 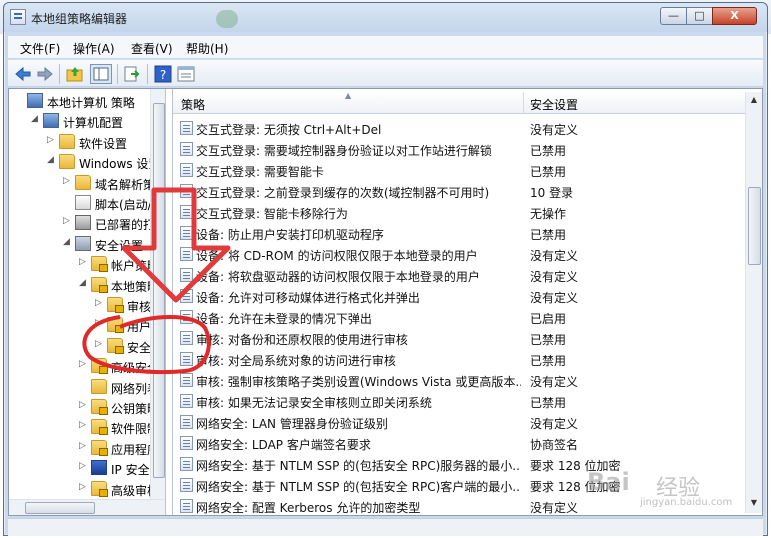 I want to click on policy-row: 交互式登录: 智能卡移除行为 无操作, so click(x=459, y=211).